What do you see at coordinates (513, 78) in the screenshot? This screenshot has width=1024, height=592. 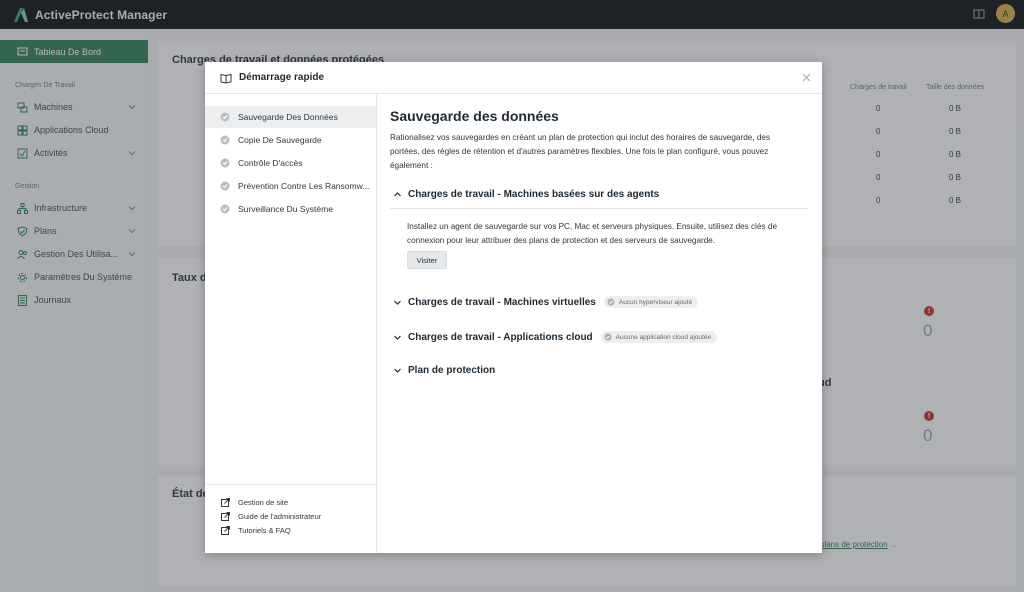 I see `modal-header: Démarrage rapide` at bounding box center [513, 78].